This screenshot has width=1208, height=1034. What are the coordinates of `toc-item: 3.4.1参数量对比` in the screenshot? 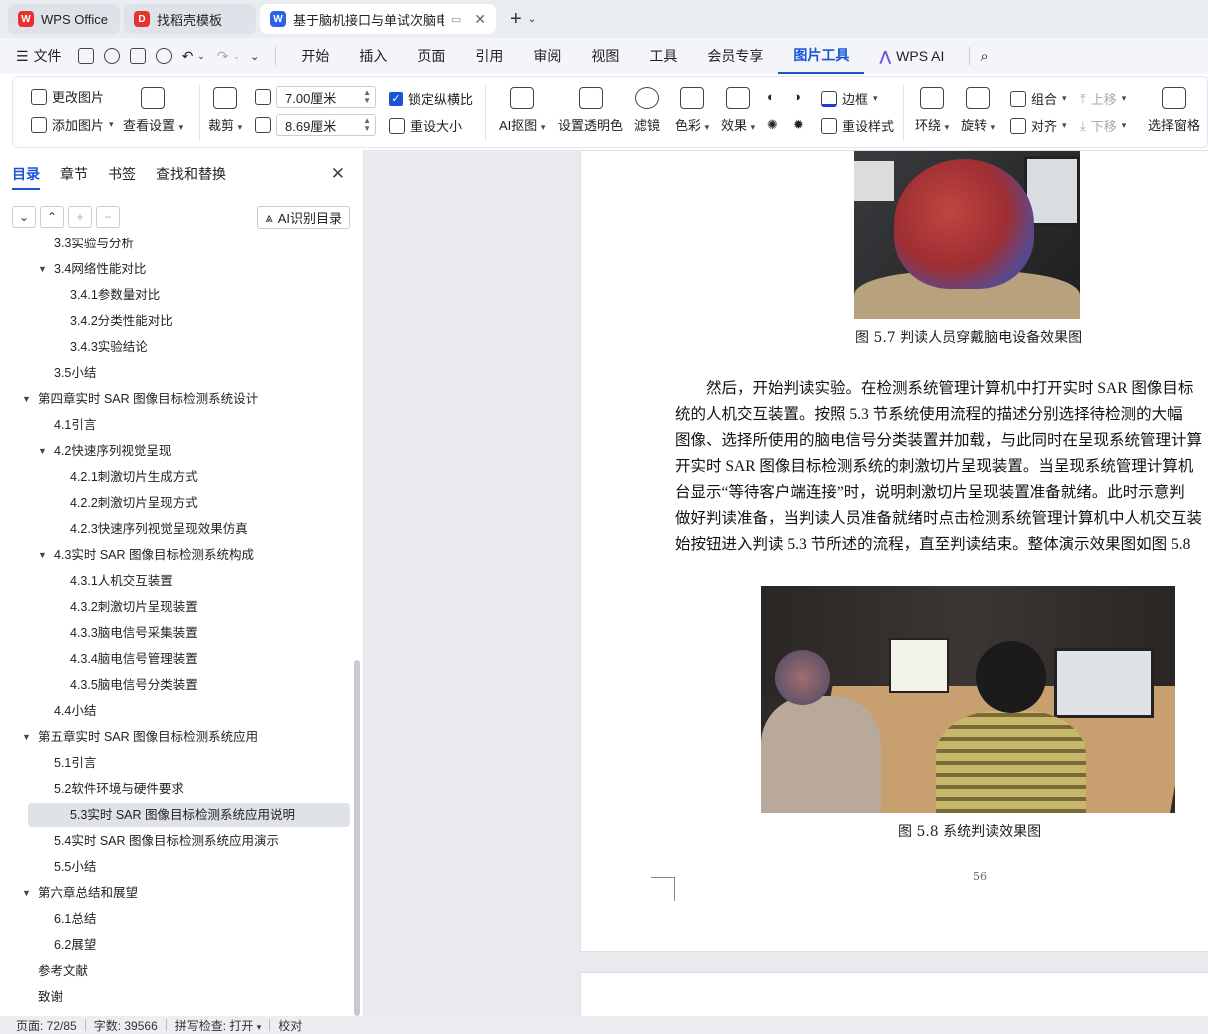 It's located at (107, 295).